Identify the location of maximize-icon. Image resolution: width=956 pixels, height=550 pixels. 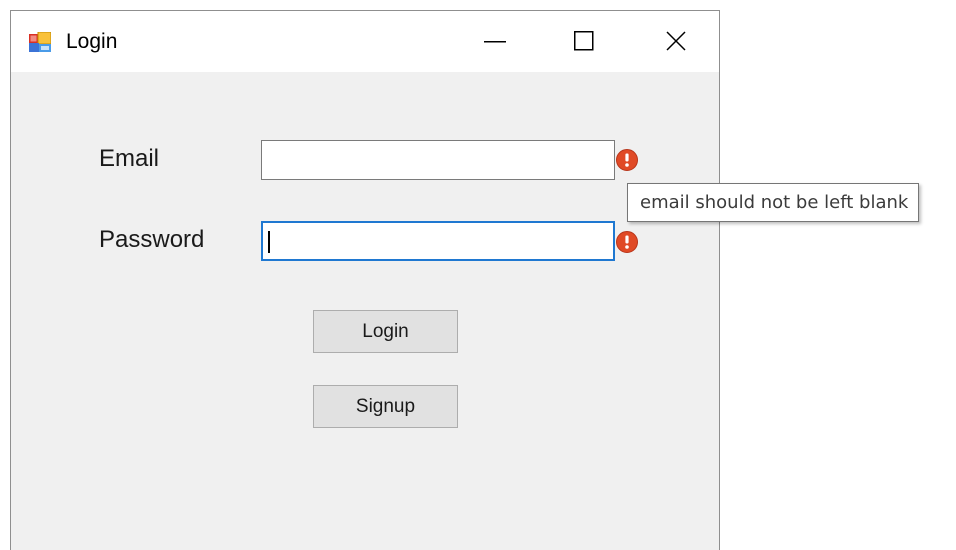
(584, 41).